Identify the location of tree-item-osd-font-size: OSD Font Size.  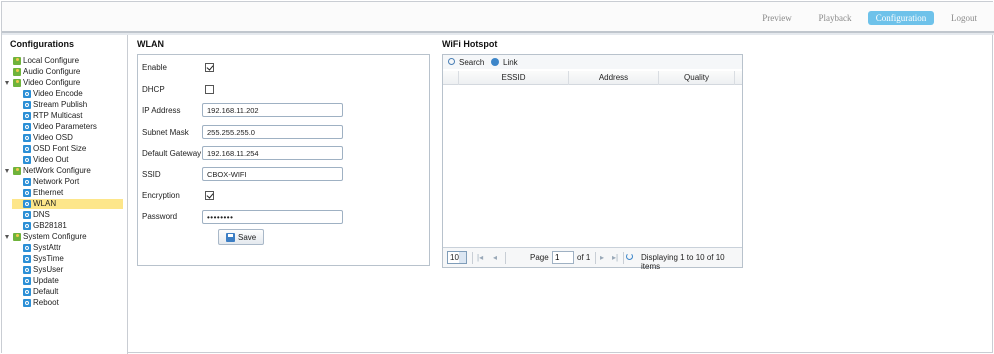
(62, 149).